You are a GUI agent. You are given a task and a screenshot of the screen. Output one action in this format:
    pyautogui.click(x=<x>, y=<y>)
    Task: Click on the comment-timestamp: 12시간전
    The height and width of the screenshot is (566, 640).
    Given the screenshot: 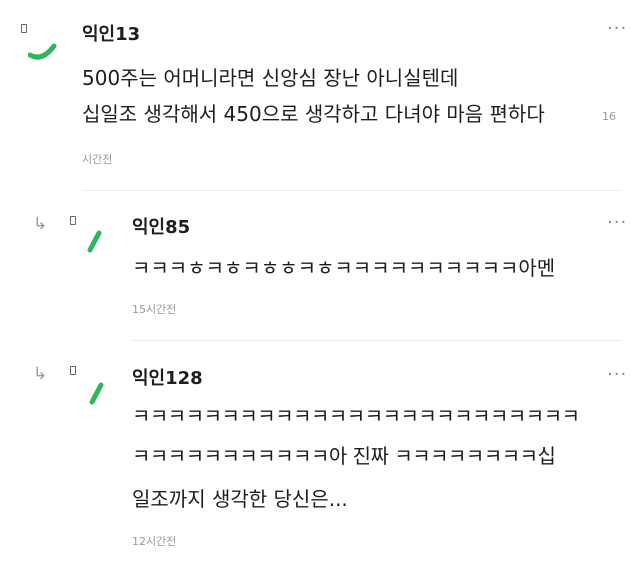 What is the action you would take?
    pyautogui.click(x=154, y=541)
    